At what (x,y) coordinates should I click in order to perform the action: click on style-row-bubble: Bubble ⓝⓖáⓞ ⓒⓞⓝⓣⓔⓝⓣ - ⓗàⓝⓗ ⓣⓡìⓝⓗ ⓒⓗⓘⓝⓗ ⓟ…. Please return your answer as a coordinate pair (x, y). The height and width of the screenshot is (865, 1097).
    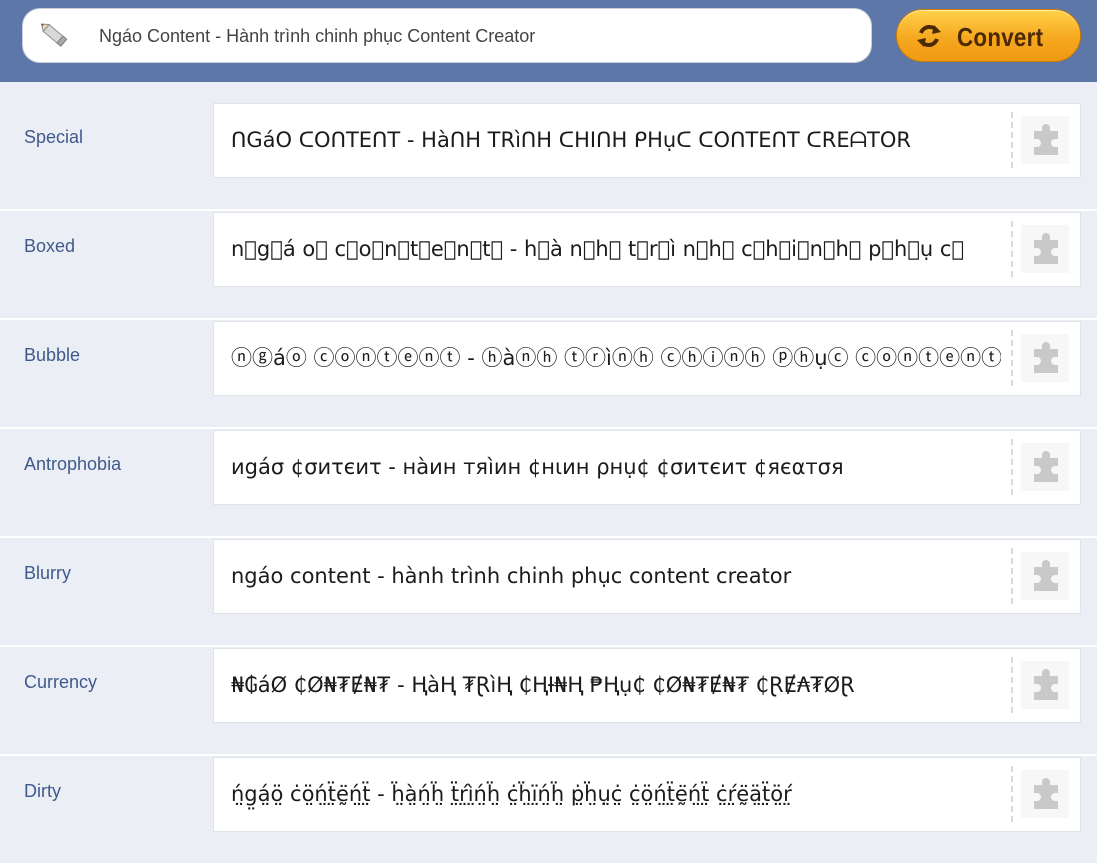
    Looking at the image, I should click on (548, 374).